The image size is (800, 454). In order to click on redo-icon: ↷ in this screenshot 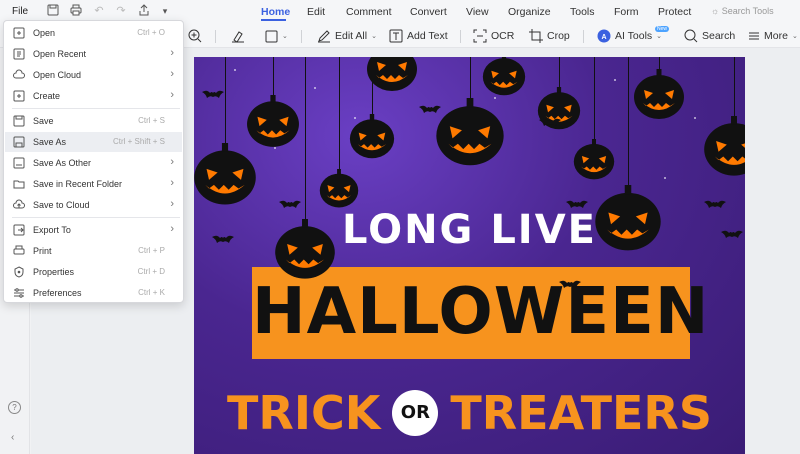, I will do `click(121, 11)`.